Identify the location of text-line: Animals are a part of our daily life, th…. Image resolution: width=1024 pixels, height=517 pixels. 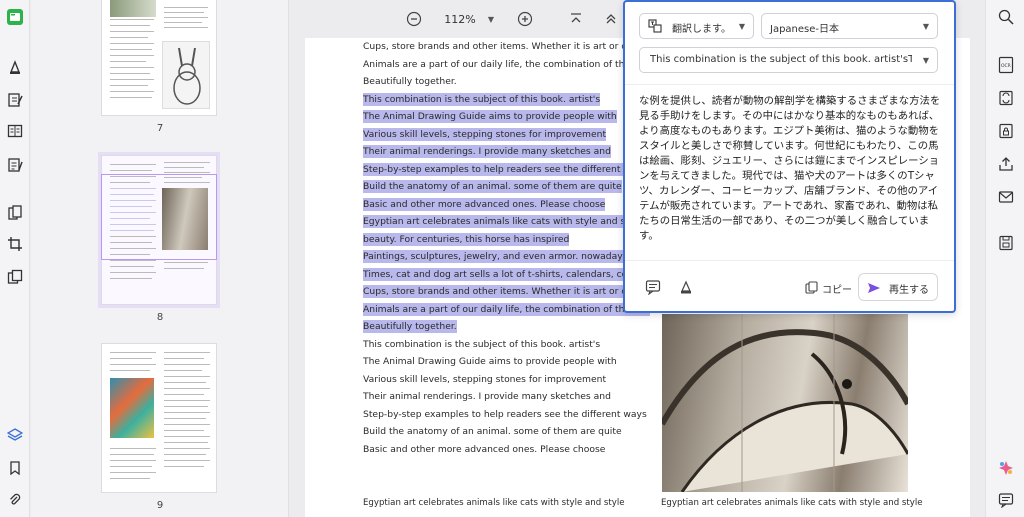
(506, 64).